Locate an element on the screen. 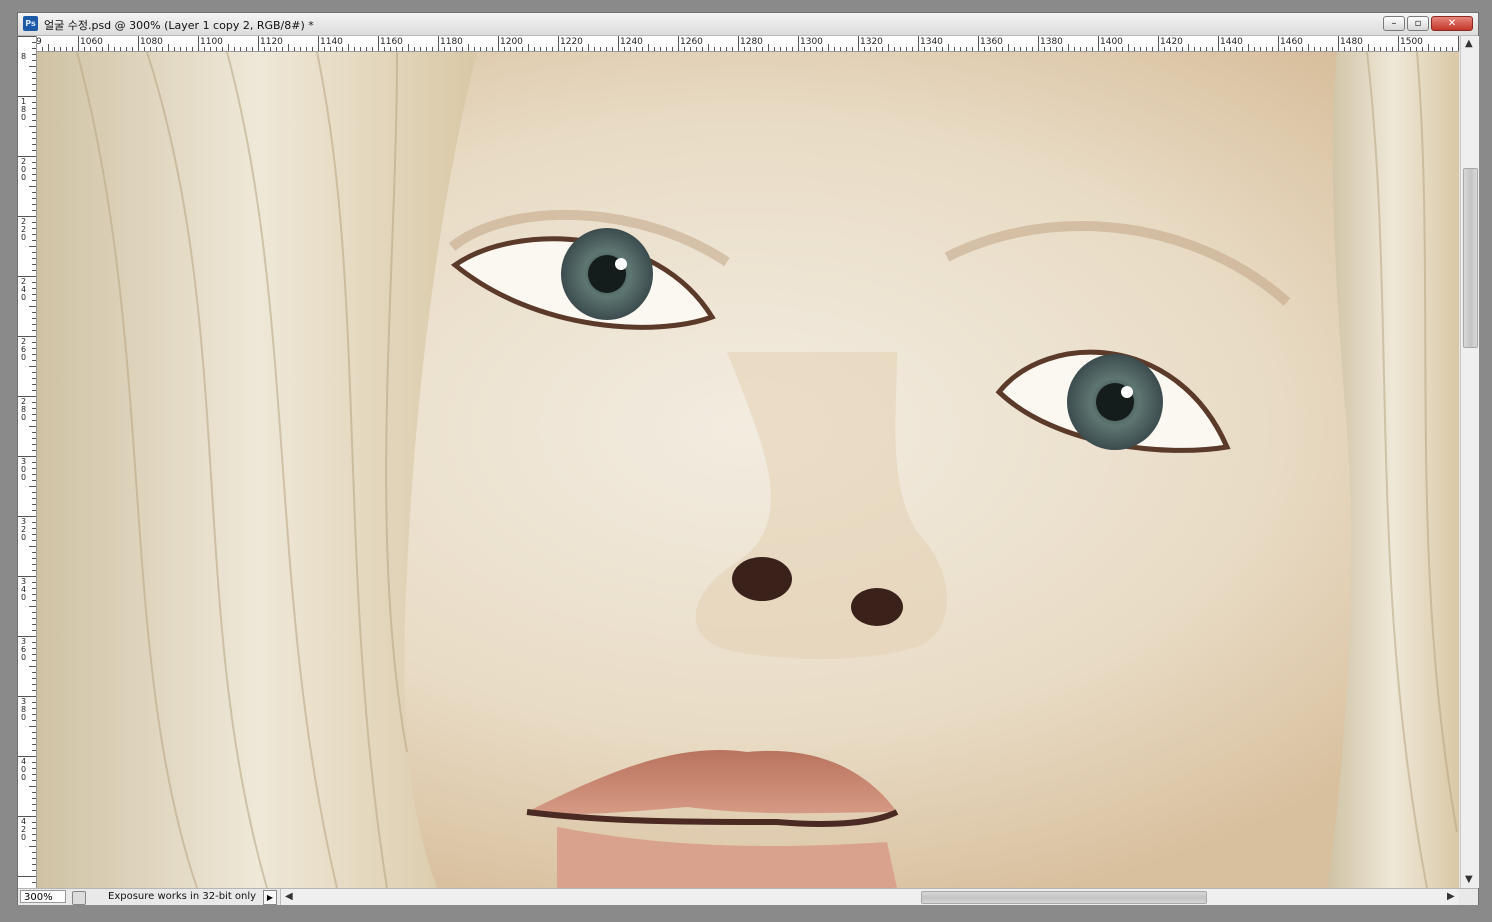  vertical-scroll-thumb is located at coordinates (1470, 258).